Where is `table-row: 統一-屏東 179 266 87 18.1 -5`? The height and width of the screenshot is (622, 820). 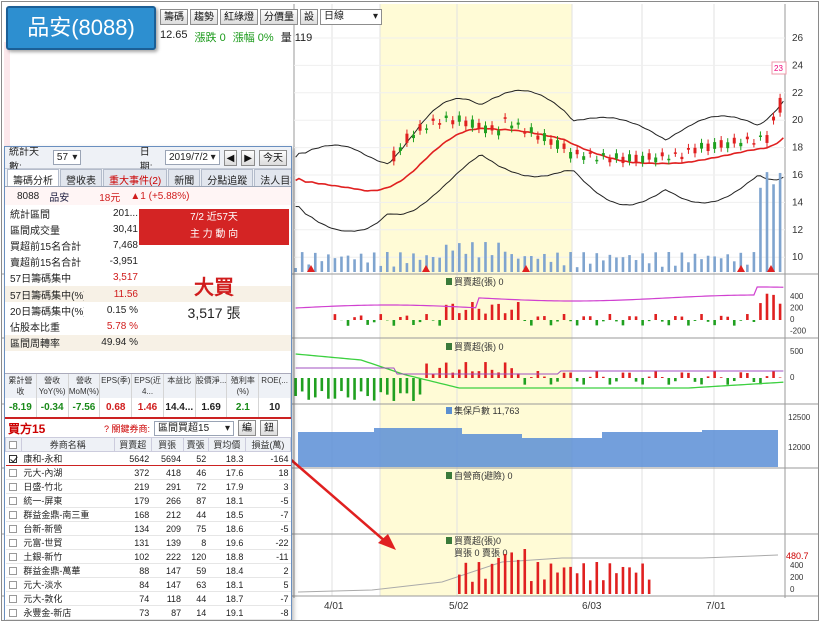 table-row: 統一-屏東 179 266 87 18.1 -5 is located at coordinates (148, 500).